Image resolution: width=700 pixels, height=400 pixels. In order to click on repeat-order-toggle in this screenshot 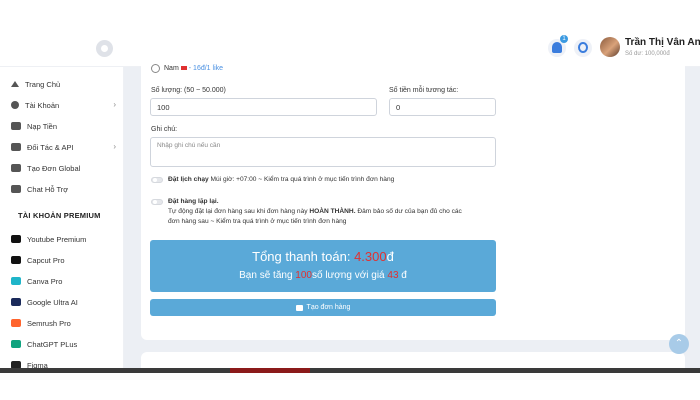, I will do `click(157, 202)`.